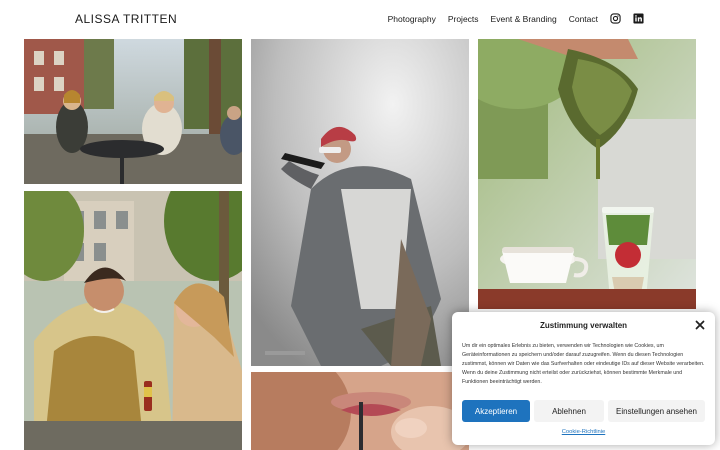  What do you see at coordinates (583, 19) in the screenshot?
I see `nav-contact: Contact` at bounding box center [583, 19].